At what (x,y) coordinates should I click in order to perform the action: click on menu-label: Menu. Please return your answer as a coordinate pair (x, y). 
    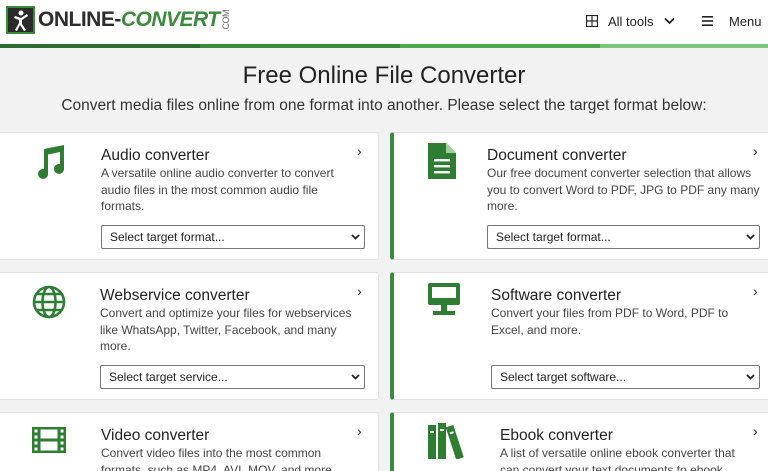
    Looking at the image, I should click on (745, 21).